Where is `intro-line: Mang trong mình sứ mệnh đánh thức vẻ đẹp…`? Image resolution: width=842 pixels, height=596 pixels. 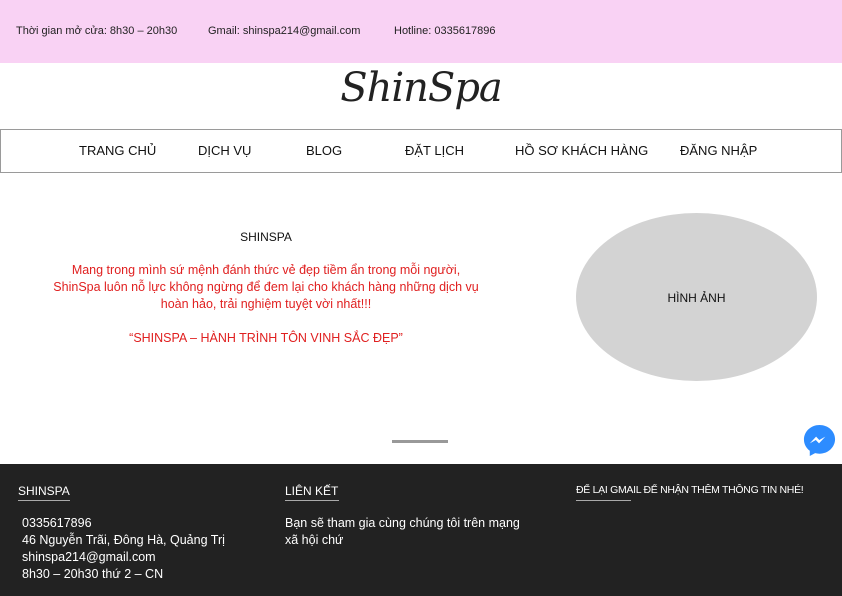 intro-line: Mang trong mình sứ mệnh đánh thức vẻ đẹp… is located at coordinates (266, 270).